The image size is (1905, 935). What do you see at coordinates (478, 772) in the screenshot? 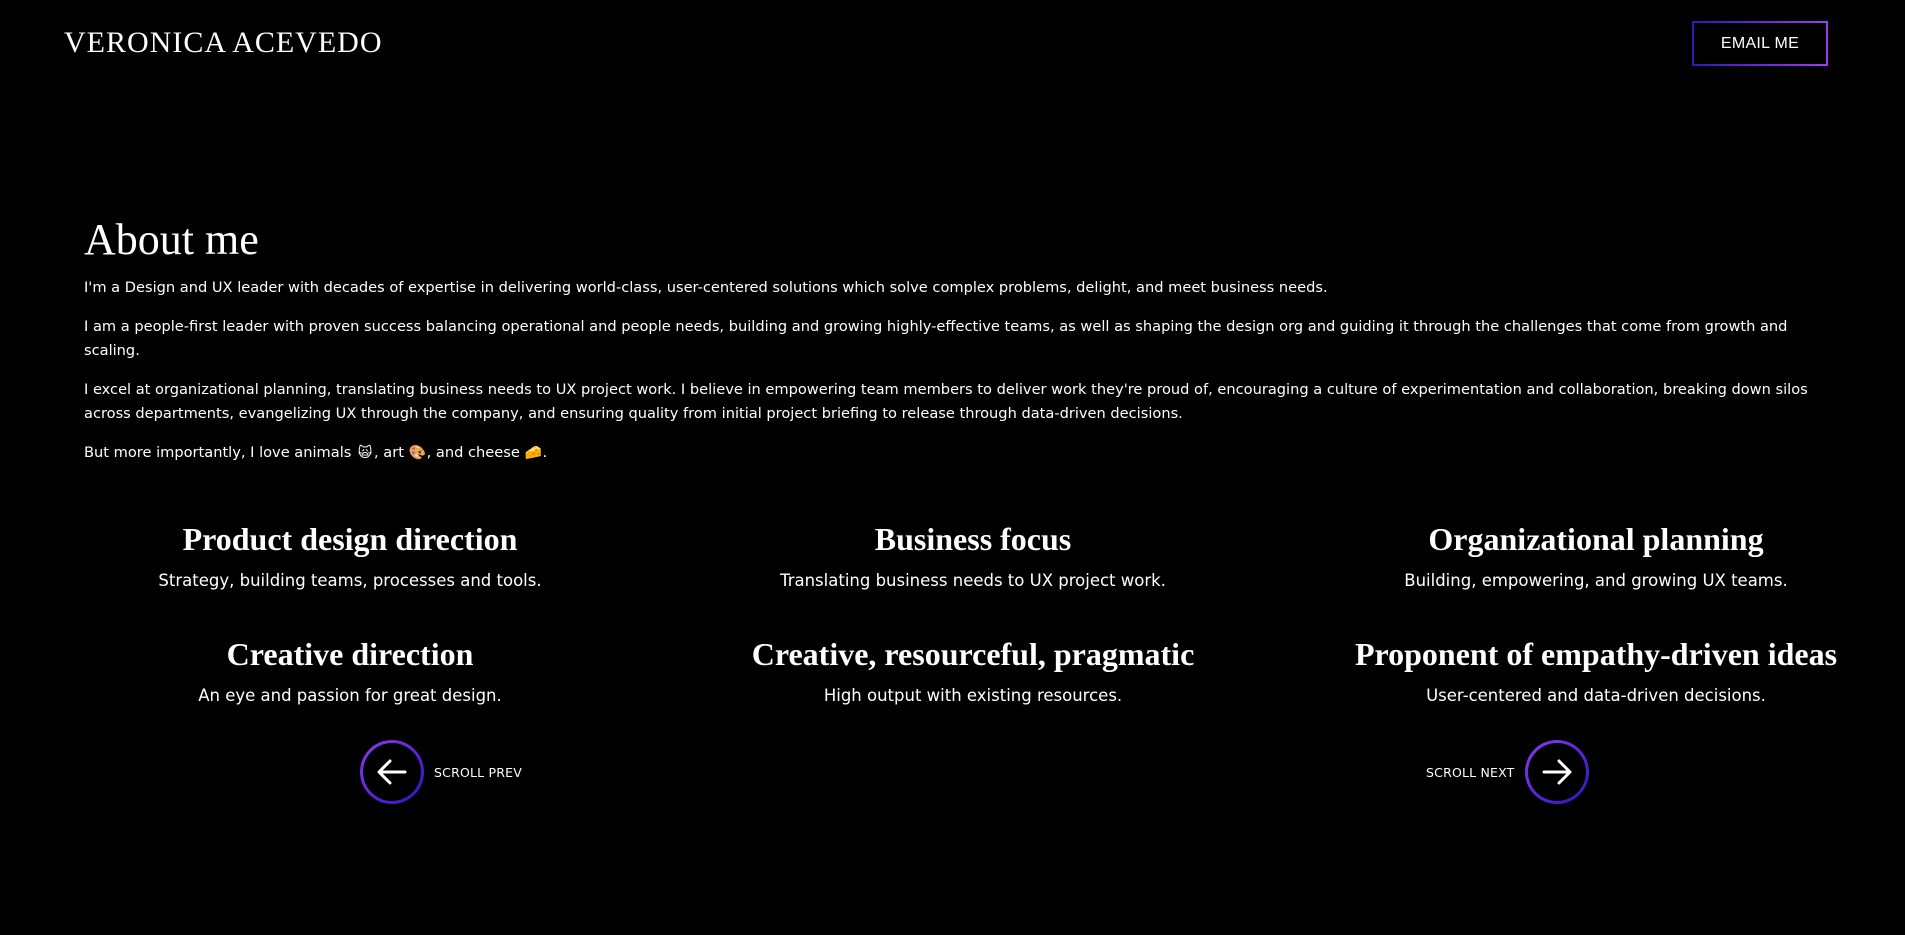
I see `scroll-prev-label: SCROLL PREV` at bounding box center [478, 772].